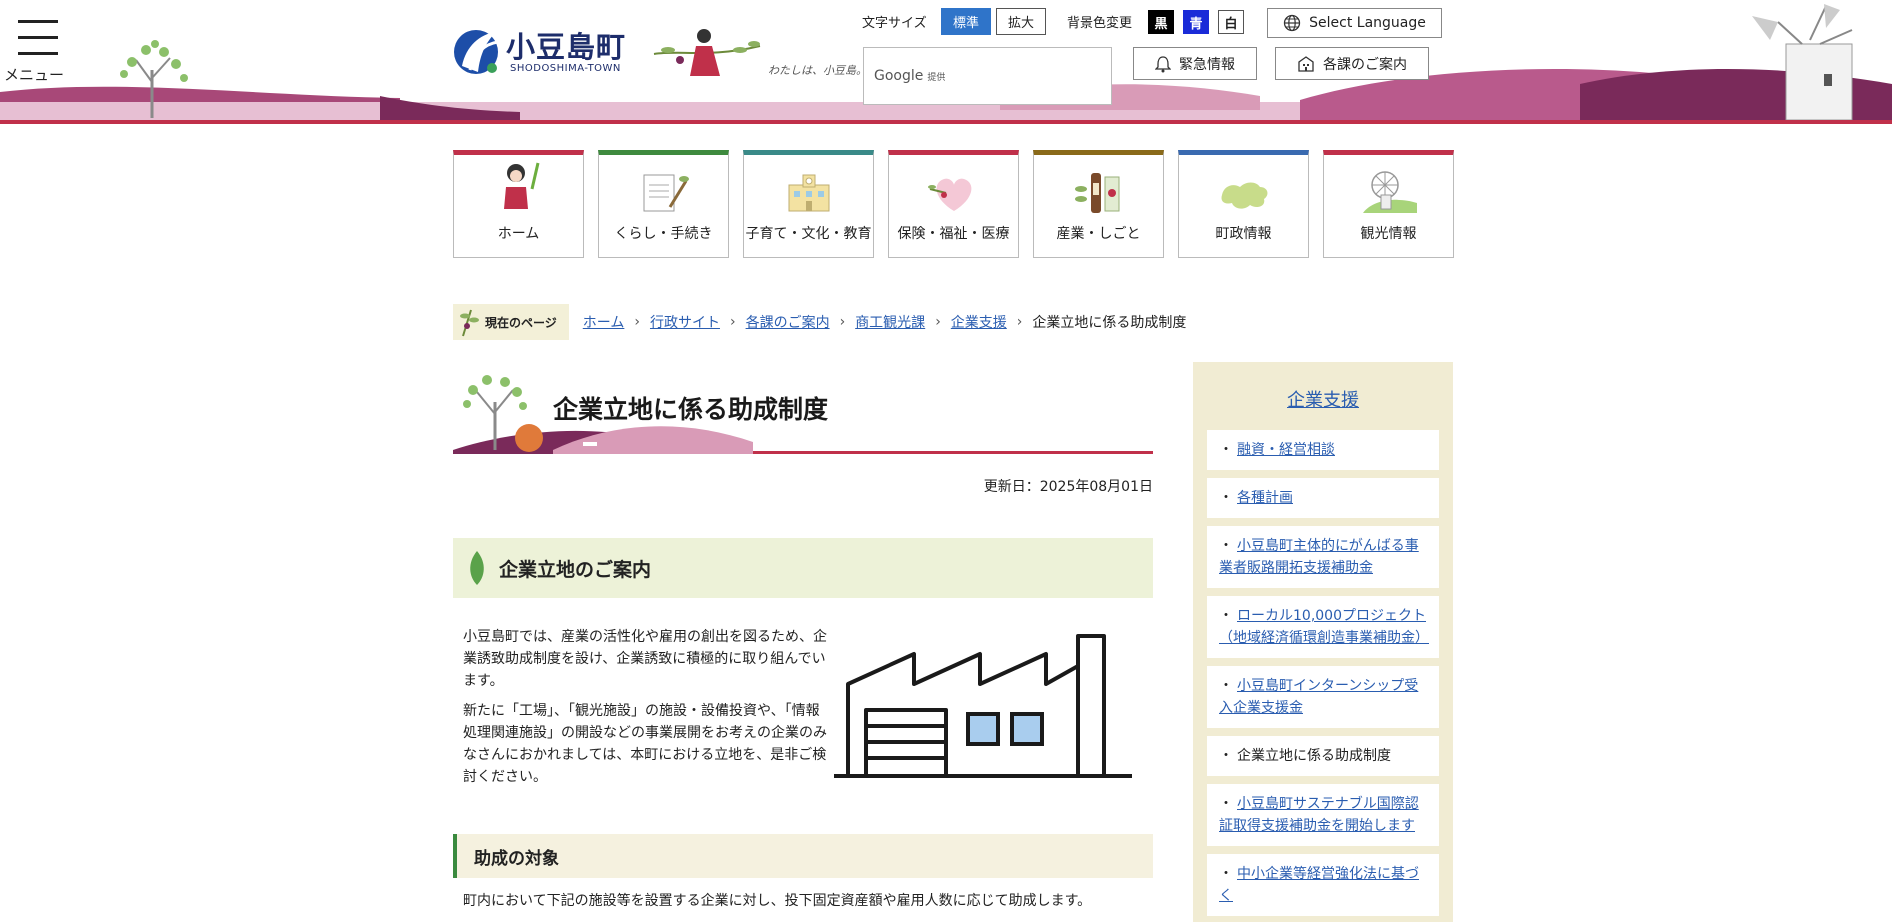  Describe the element at coordinates (1196, 22) in the screenshot. I see `bg-blue-button: 青` at that location.